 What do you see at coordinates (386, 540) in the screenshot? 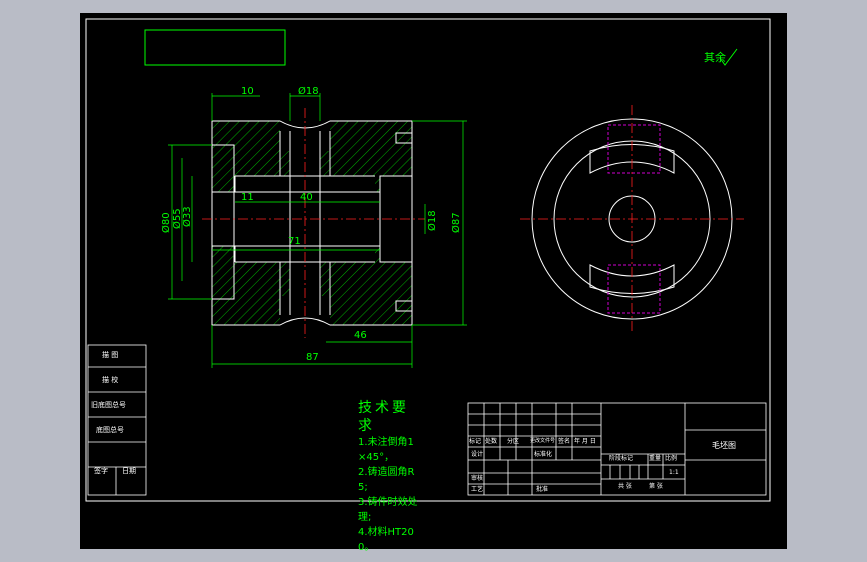
I see `tech-item-4: 4.材料HT200。` at bounding box center [386, 540].